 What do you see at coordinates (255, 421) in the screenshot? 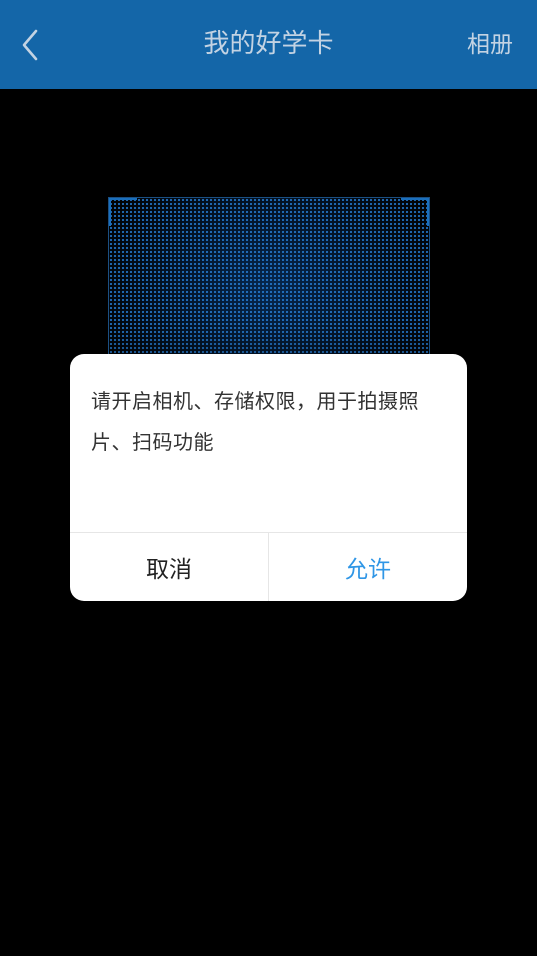
I see `dialog-message: 请开启相机、存储权限，用于拍摄照片、扫码功能` at bounding box center [255, 421].